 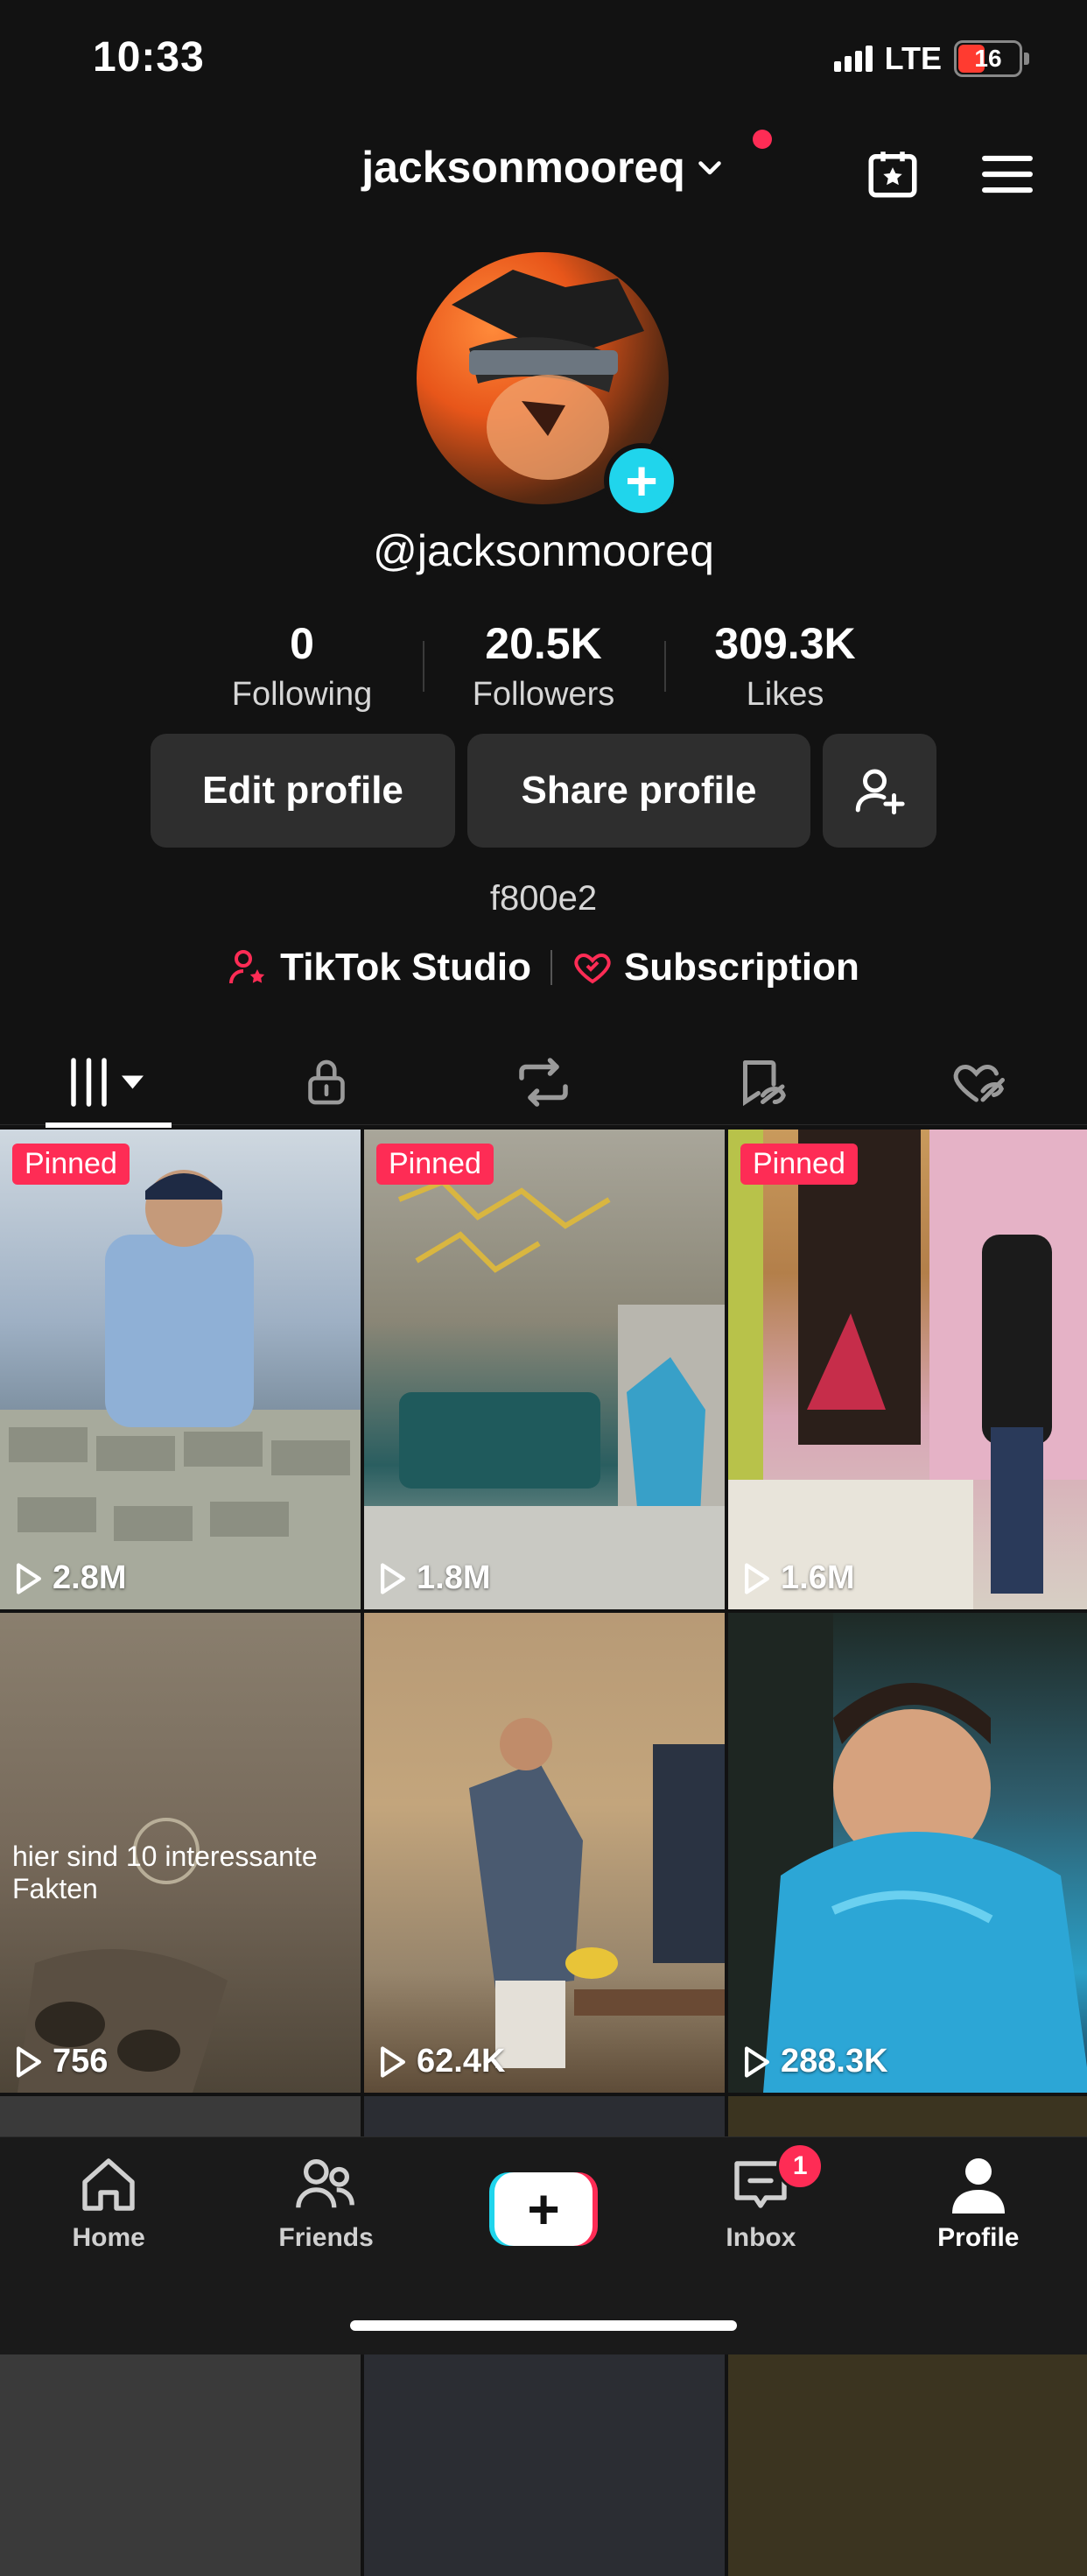 I want to click on subscription-heart-icon, so click(x=592, y=968).